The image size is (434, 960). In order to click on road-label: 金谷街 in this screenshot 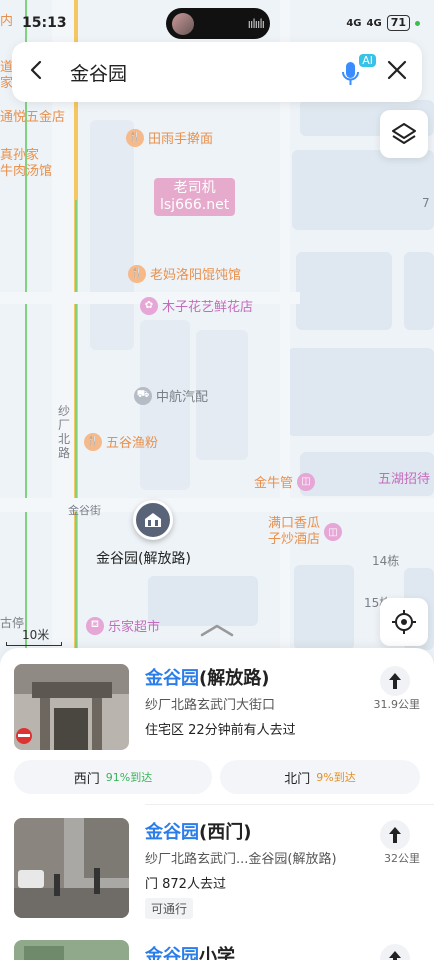, I will do `click(84, 510)`.